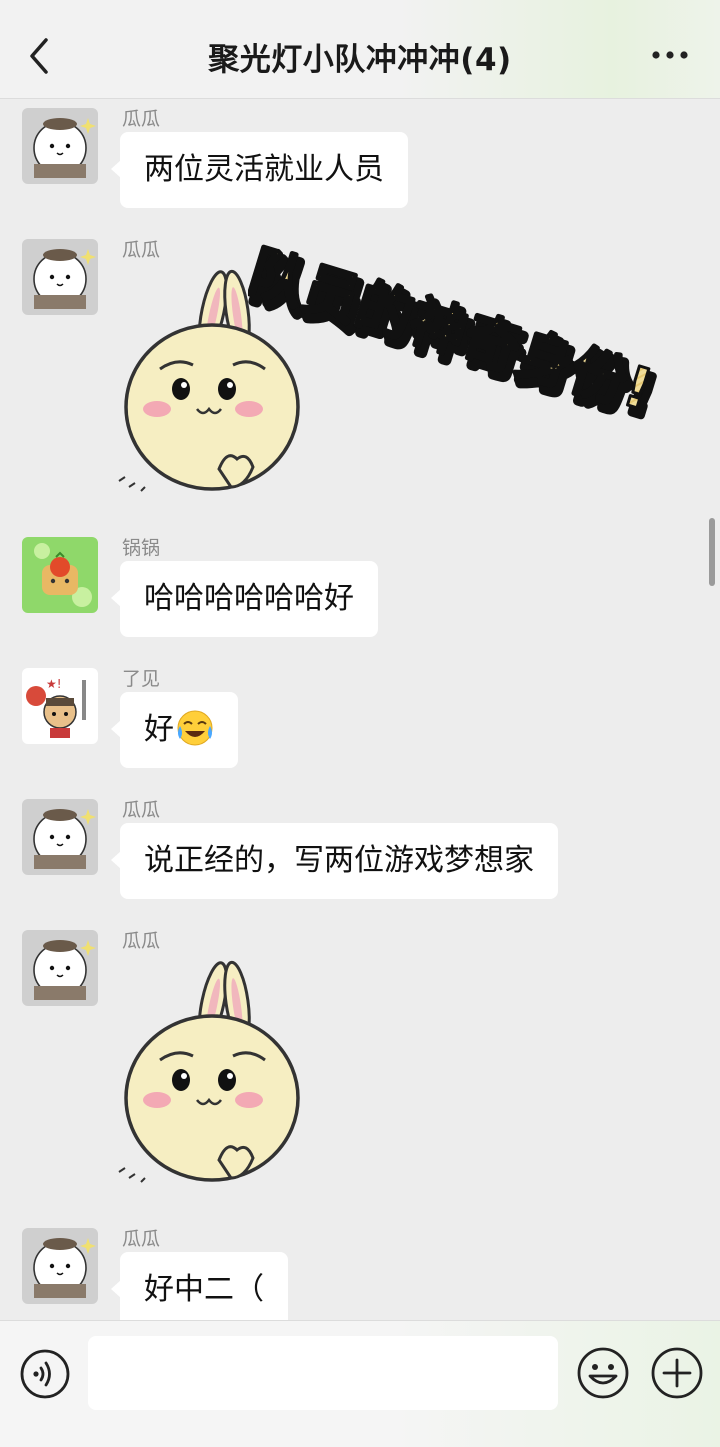  Describe the element at coordinates (195, 727) in the screenshot. I see `crying-laughing-emoji` at that location.